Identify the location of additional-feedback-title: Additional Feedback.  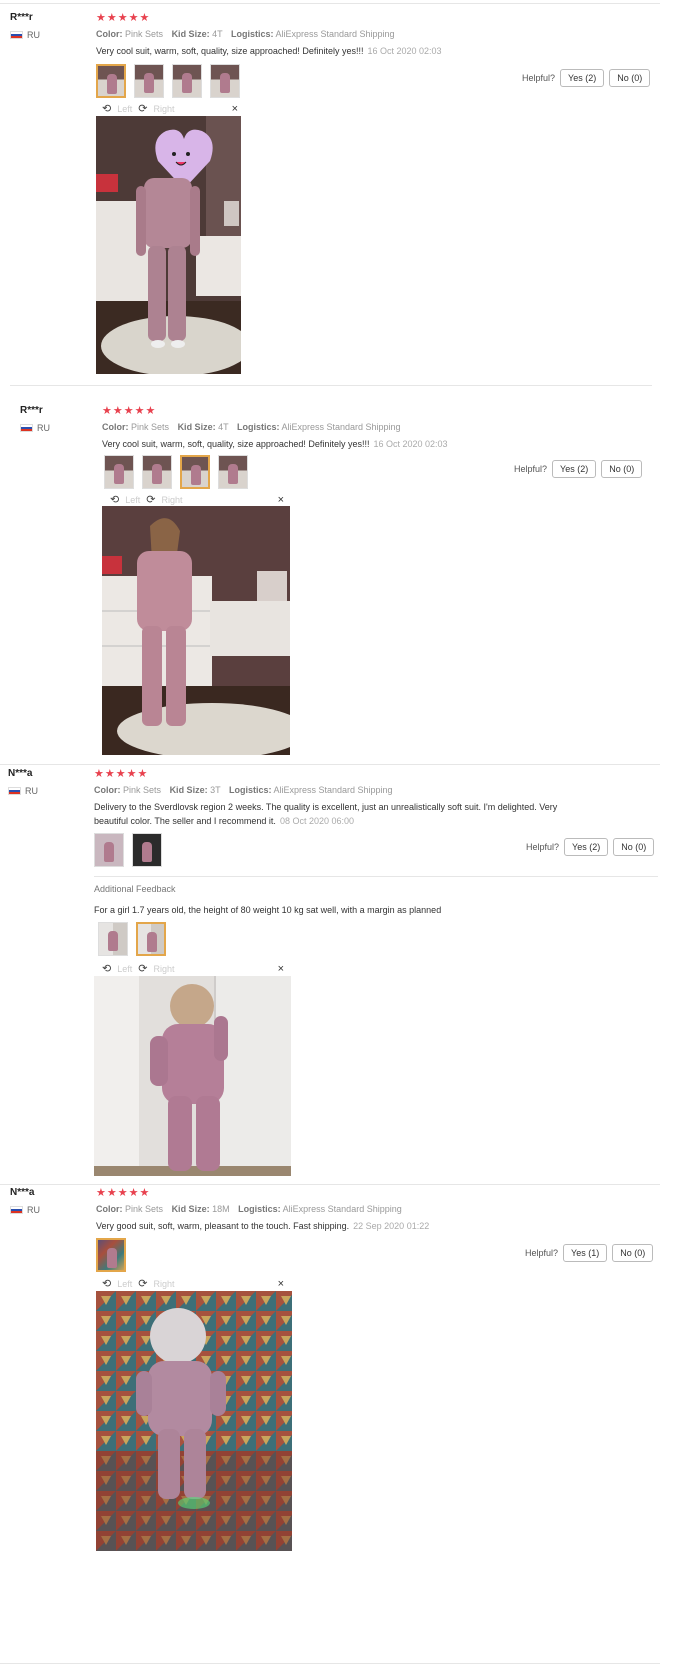
(135, 889).